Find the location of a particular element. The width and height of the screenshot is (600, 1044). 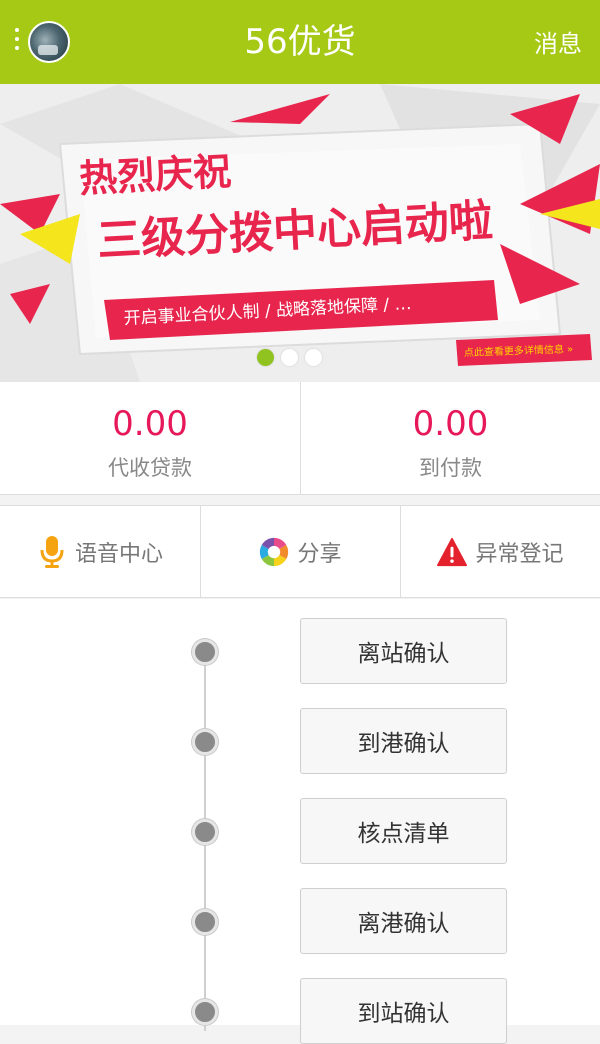

quick-actions-bar: 语音中心 分享 异常登记 is located at coordinates (300, 551).